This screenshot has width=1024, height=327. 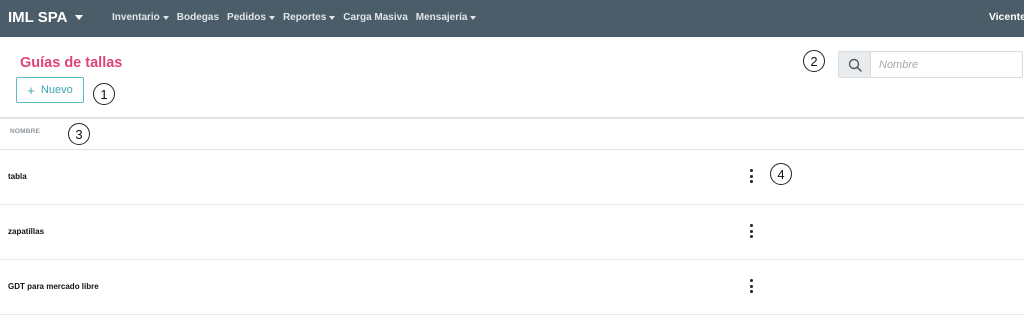 I want to click on new-button-label: Nuevo, so click(x=56, y=90).